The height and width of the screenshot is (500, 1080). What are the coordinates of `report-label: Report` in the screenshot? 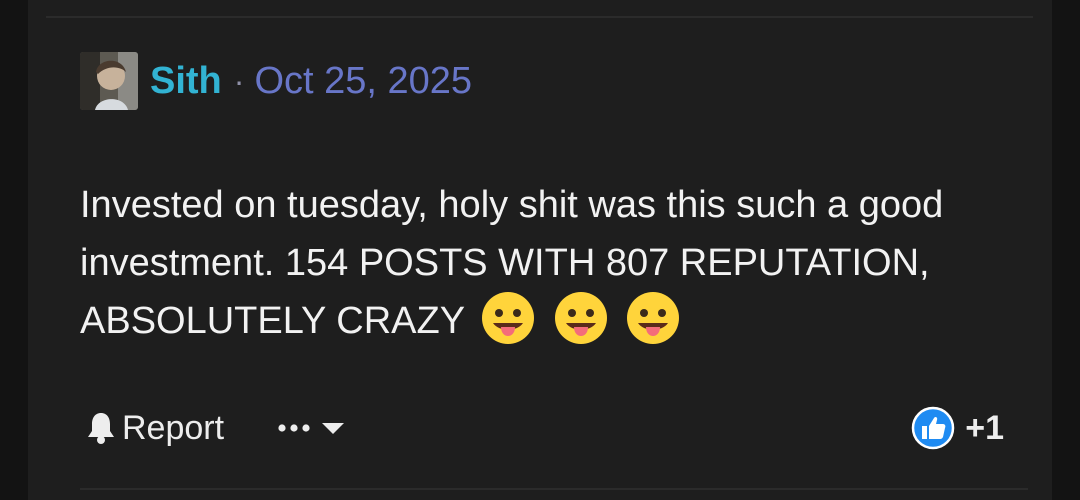 It's located at (173, 427).